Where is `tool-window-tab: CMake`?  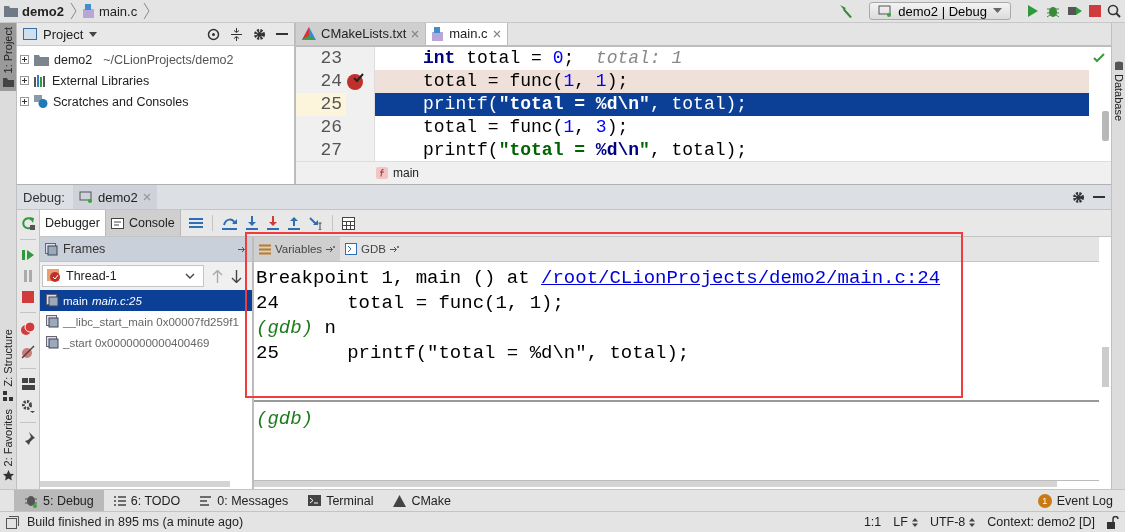
tool-window-tab: CMake is located at coordinates (422, 500).